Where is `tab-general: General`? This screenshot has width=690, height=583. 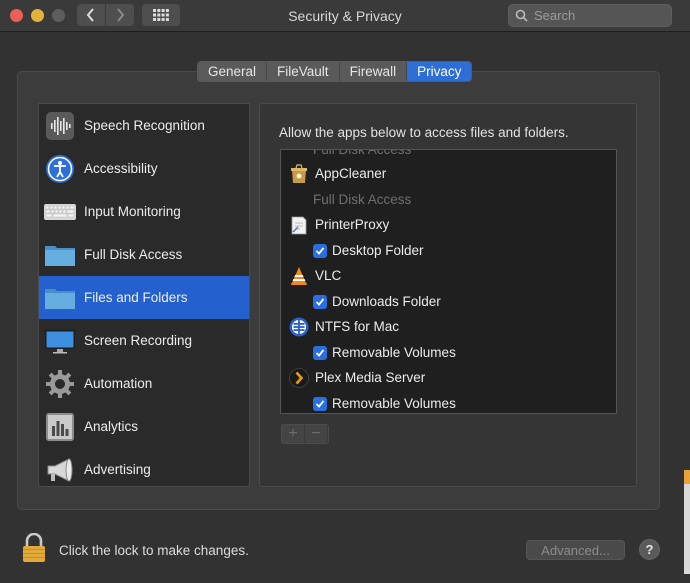
tab-general: General is located at coordinates (233, 71).